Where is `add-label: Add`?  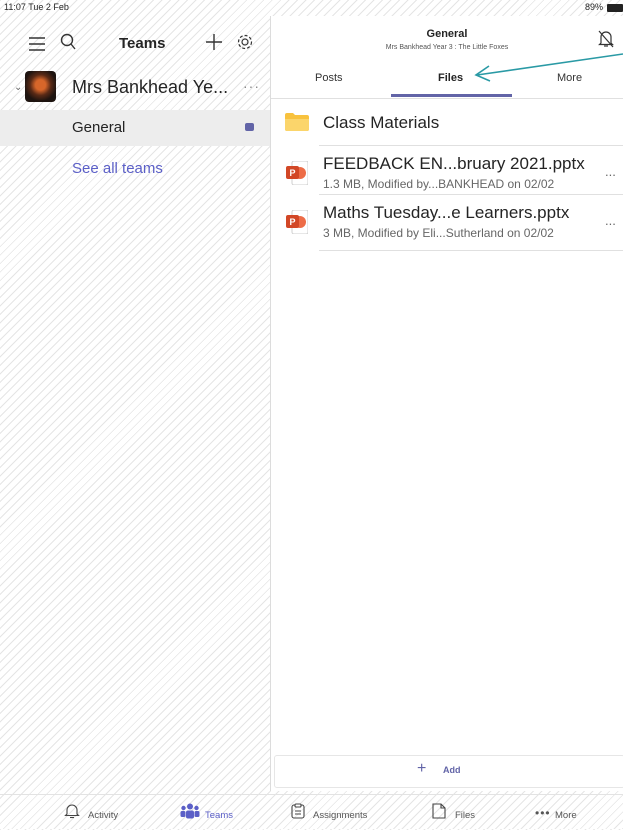 add-label: Add is located at coordinates (452, 770).